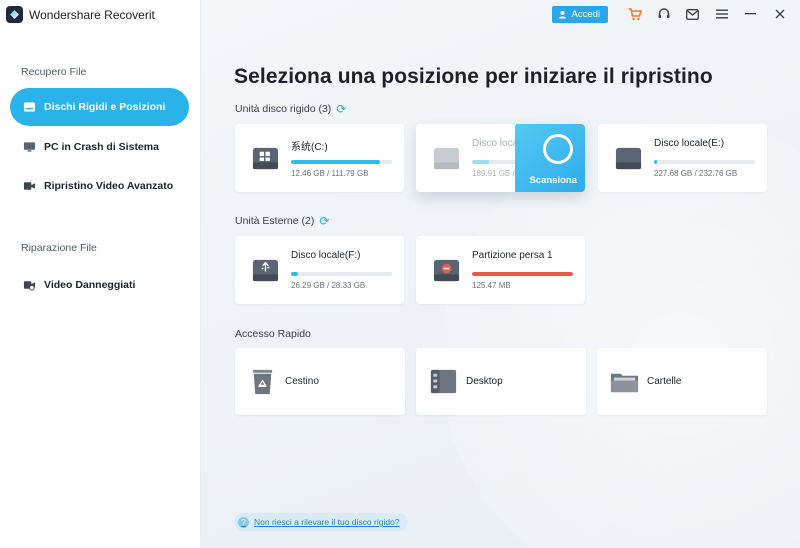 This screenshot has height=548, width=800. Describe the element at coordinates (721, 14) in the screenshot. I see `menu-icon` at that location.